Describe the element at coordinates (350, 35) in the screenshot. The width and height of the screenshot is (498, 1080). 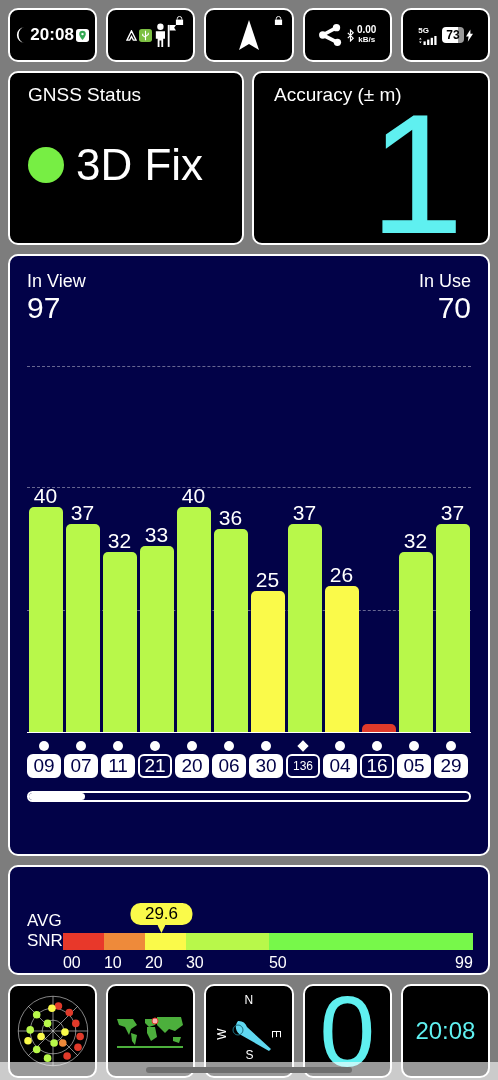
I see `bluetooth-icon` at that location.